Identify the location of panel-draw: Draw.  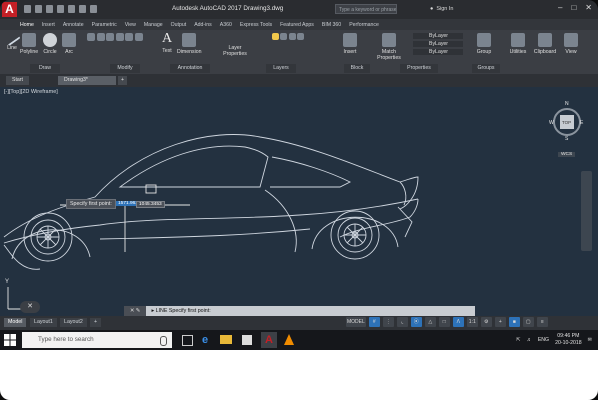
(45, 68).